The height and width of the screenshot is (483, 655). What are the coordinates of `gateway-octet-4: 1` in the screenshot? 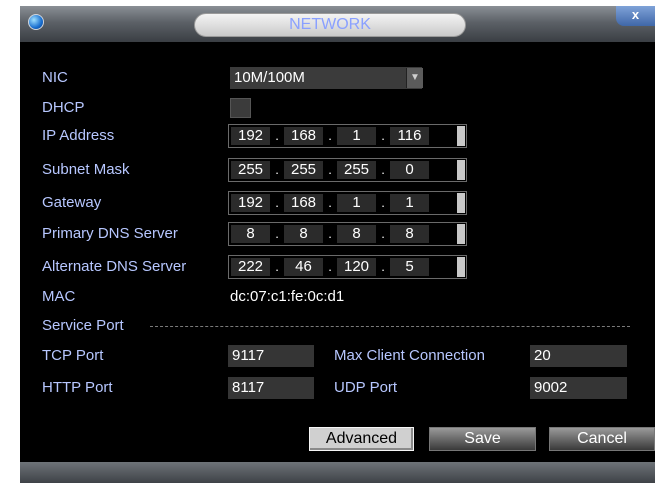 It's located at (409, 203).